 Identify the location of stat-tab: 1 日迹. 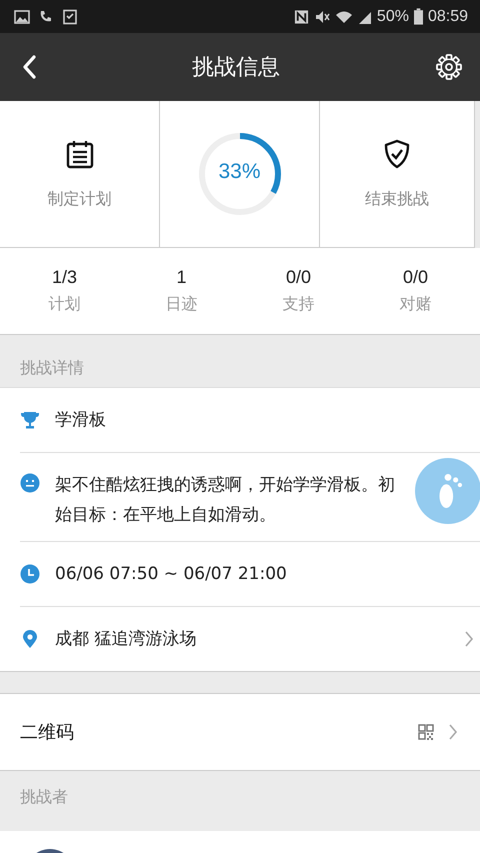
(181, 291).